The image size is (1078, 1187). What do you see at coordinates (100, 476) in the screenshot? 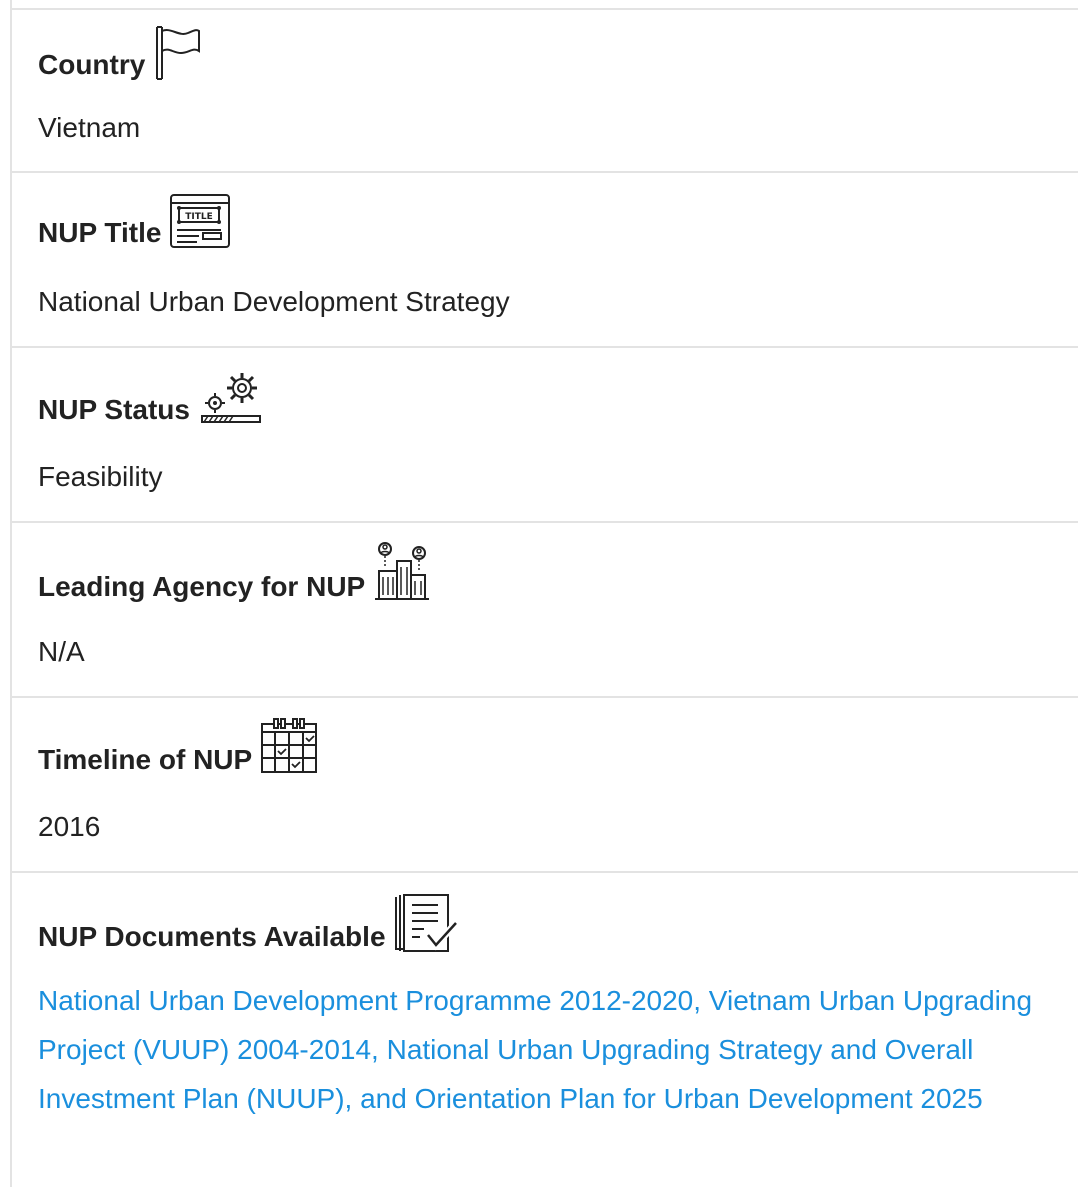
I see `status-value: Feasibility` at bounding box center [100, 476].